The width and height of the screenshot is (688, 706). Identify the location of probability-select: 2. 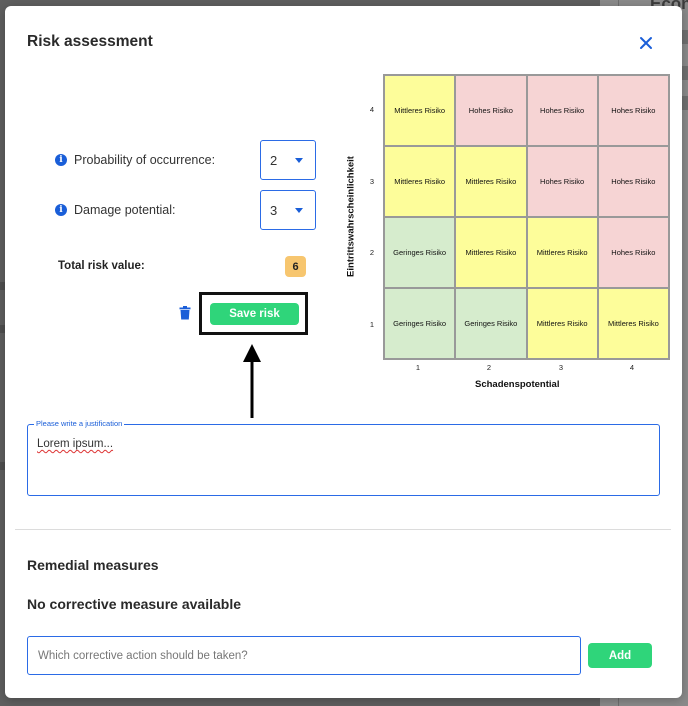
(288, 160).